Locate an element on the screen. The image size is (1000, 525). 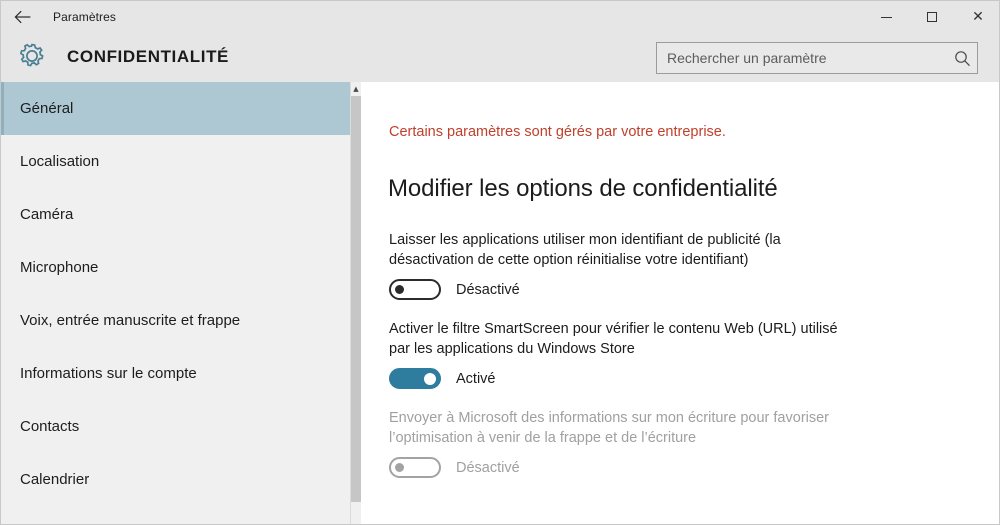
toggle-row: Activé is located at coordinates (639, 378).